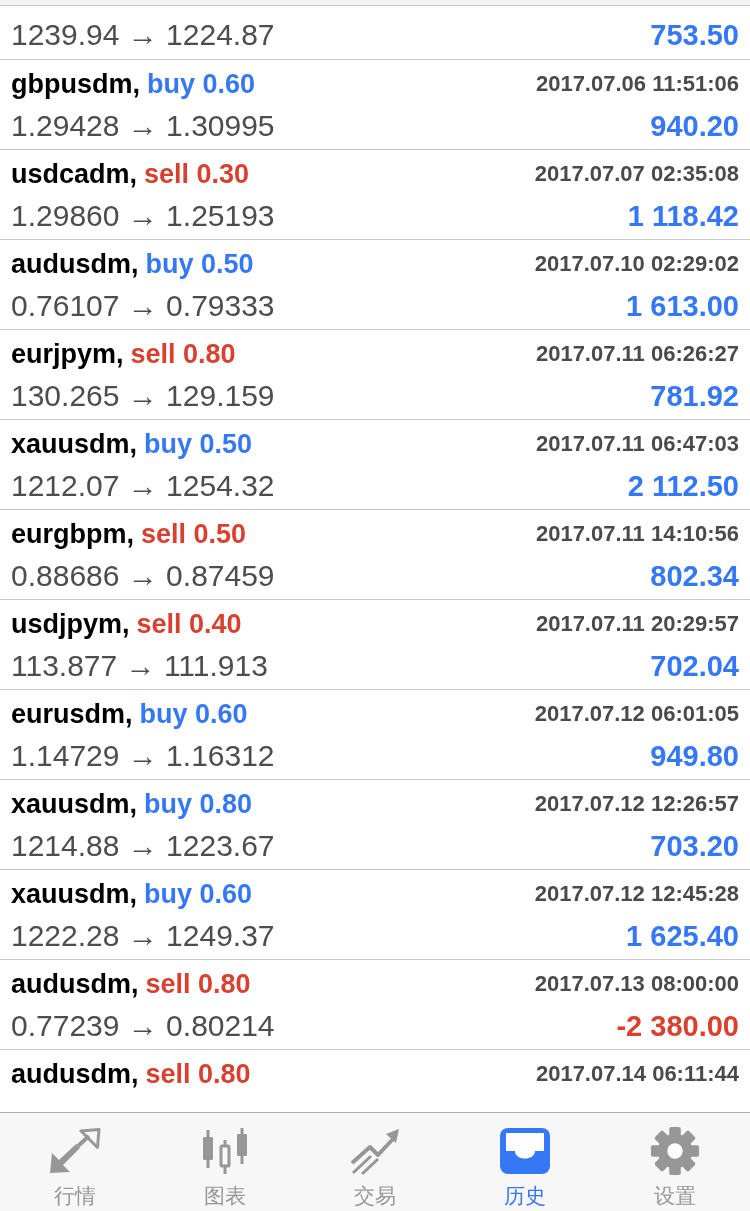  Describe the element at coordinates (143, 576) in the screenshot. I see `price-range: 0.88686 → 0.87459` at that location.